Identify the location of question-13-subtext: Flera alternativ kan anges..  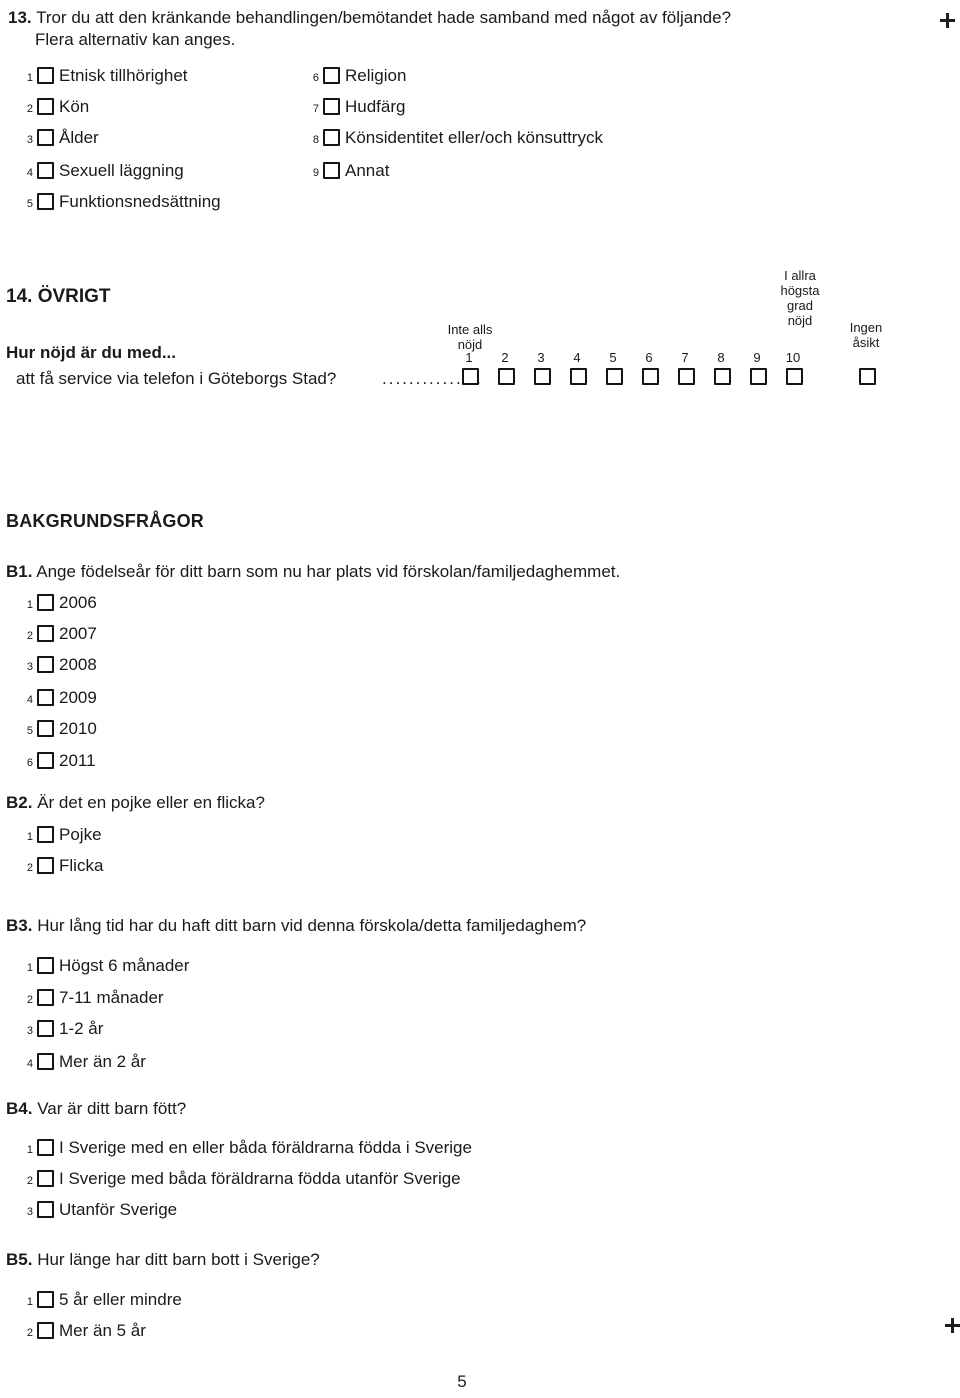
(135, 39).